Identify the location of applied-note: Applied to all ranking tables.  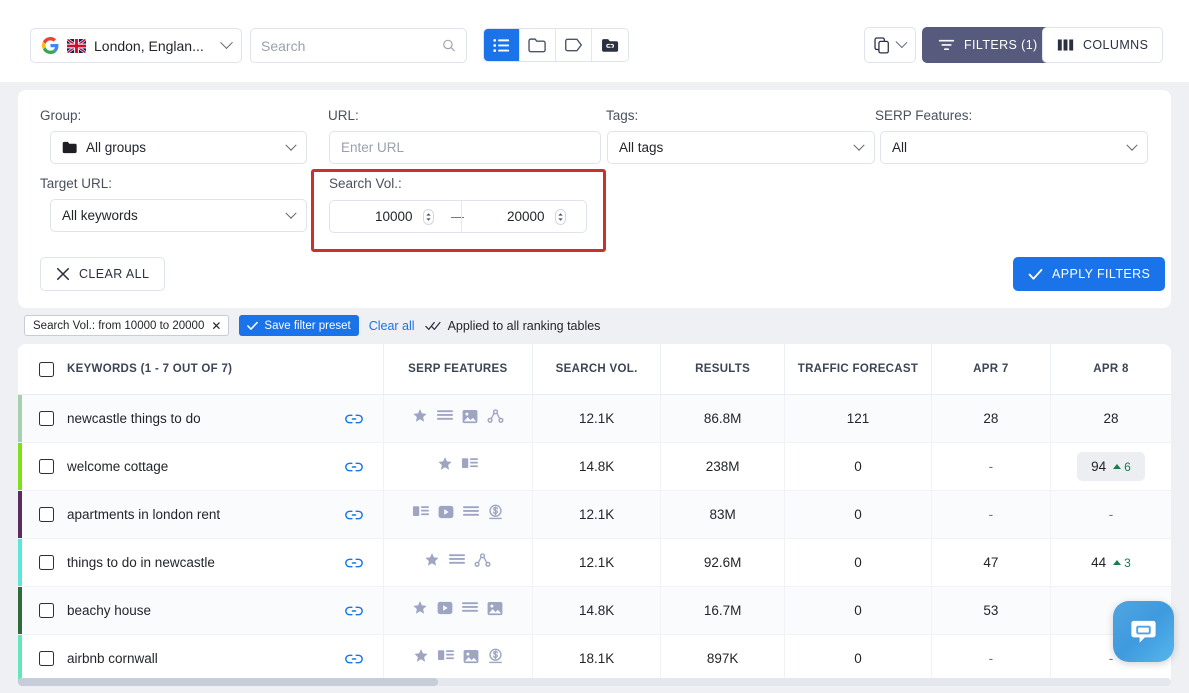
(512, 325).